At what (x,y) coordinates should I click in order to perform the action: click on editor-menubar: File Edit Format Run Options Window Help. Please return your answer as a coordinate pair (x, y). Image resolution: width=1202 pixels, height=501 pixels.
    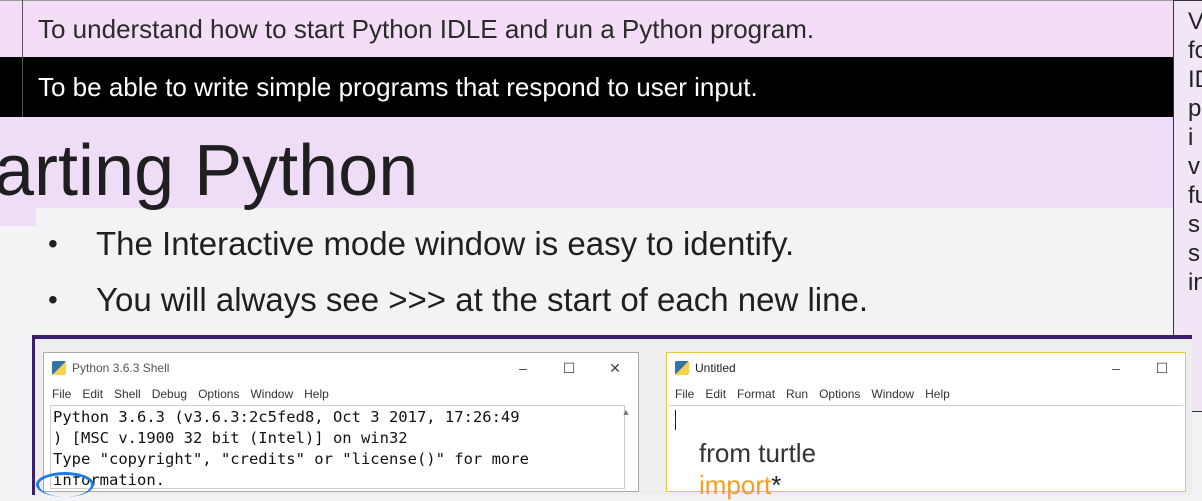
    Looking at the image, I should click on (926, 394).